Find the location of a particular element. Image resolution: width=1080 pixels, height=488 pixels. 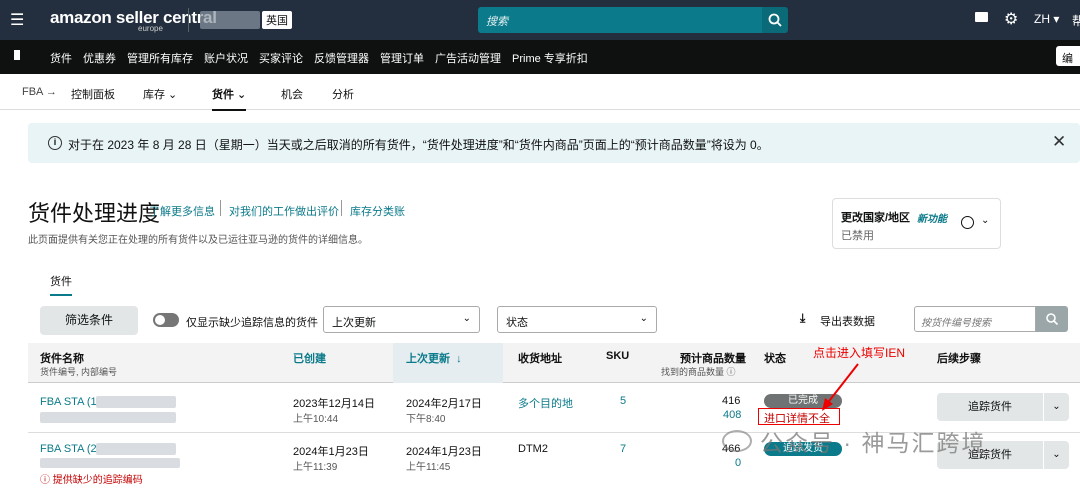

col-name-sub: 货件编号, 内部编号 is located at coordinates (79, 372).